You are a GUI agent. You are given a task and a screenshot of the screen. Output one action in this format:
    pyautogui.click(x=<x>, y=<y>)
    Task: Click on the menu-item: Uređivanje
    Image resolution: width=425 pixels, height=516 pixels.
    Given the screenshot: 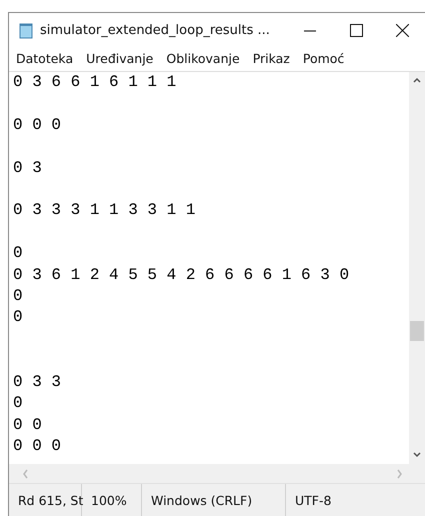 What is the action you would take?
    pyautogui.click(x=119, y=58)
    